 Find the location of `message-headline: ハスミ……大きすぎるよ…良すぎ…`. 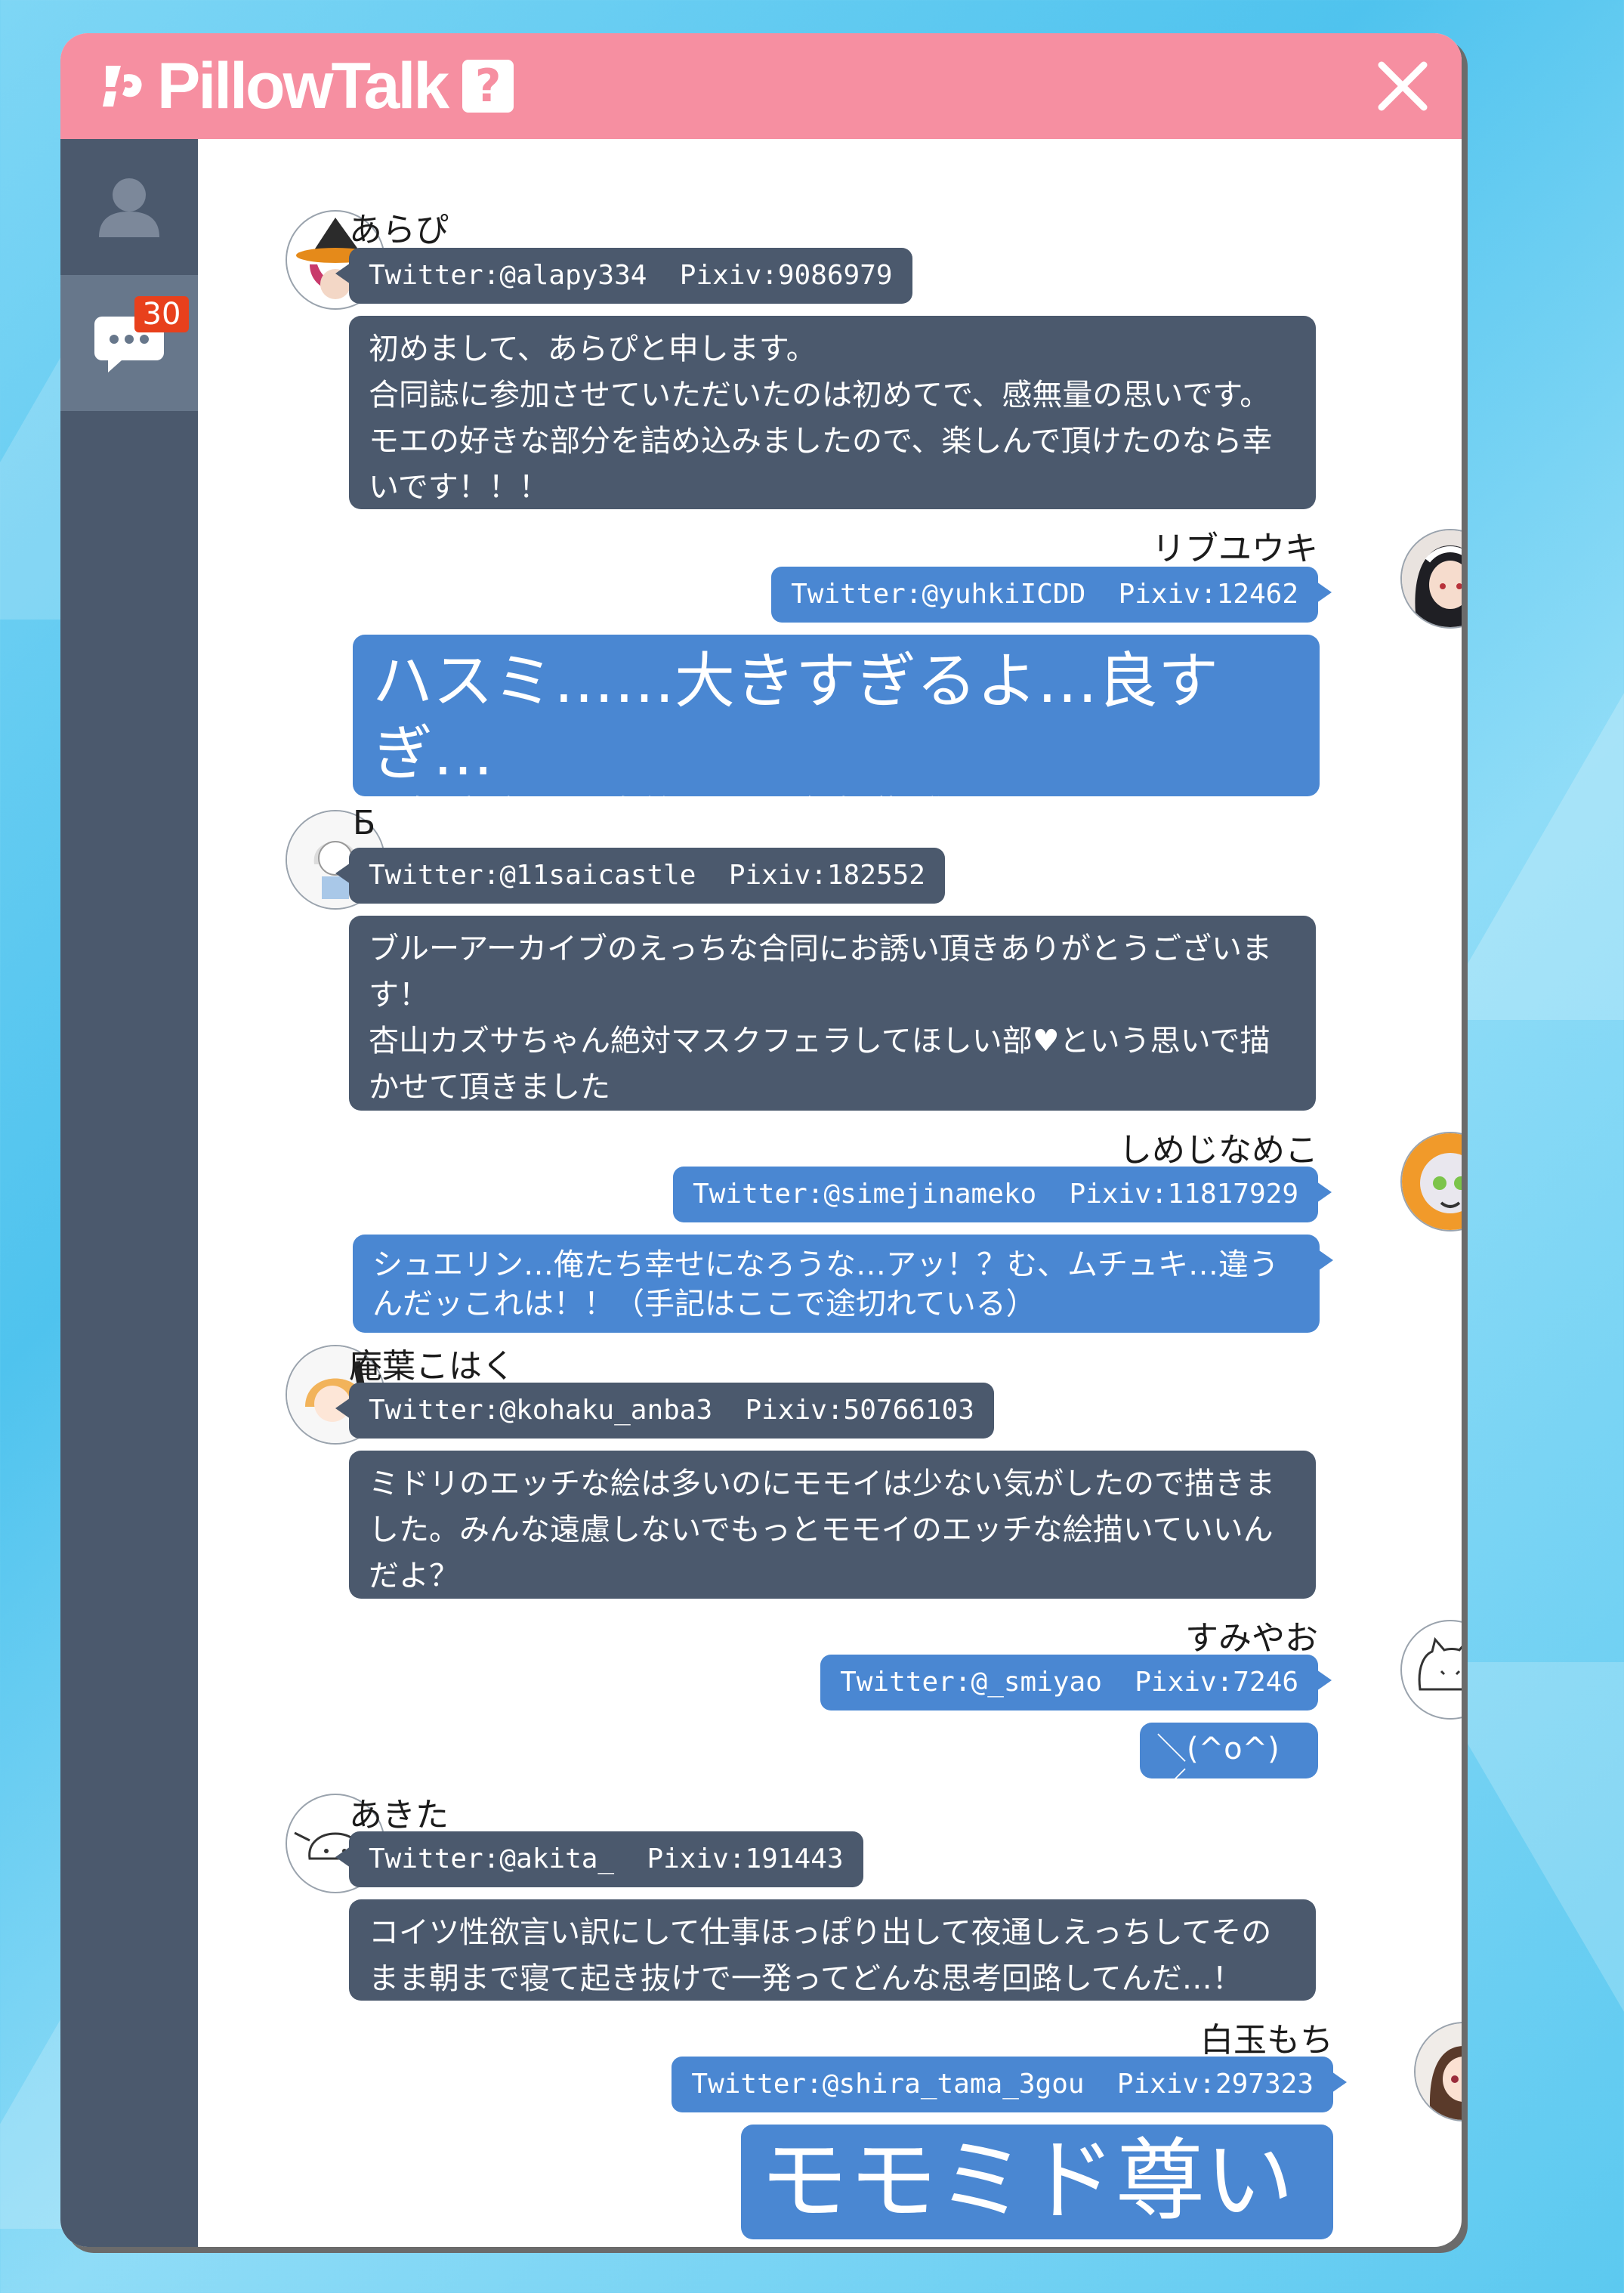

message-headline: ハスミ……大きすぎるよ…良すぎ… is located at coordinates (795, 717).